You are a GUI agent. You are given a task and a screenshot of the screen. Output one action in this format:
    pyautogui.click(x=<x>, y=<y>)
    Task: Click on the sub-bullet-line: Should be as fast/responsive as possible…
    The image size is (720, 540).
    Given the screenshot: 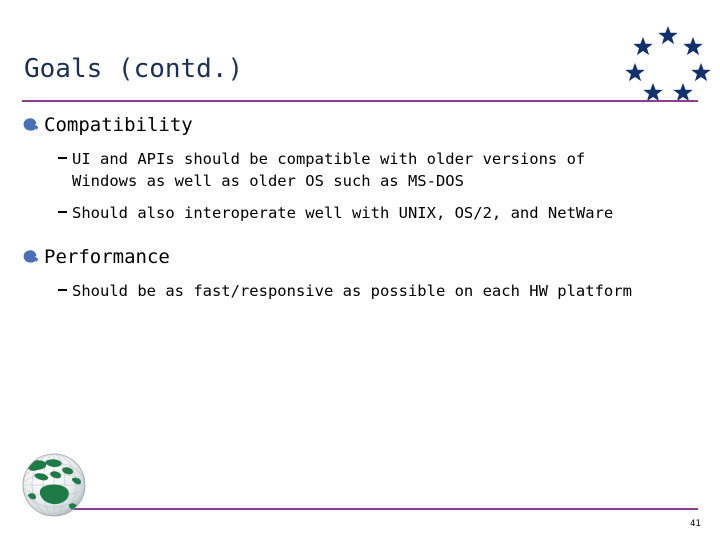 What is the action you would take?
    pyautogui.click(x=352, y=291)
    